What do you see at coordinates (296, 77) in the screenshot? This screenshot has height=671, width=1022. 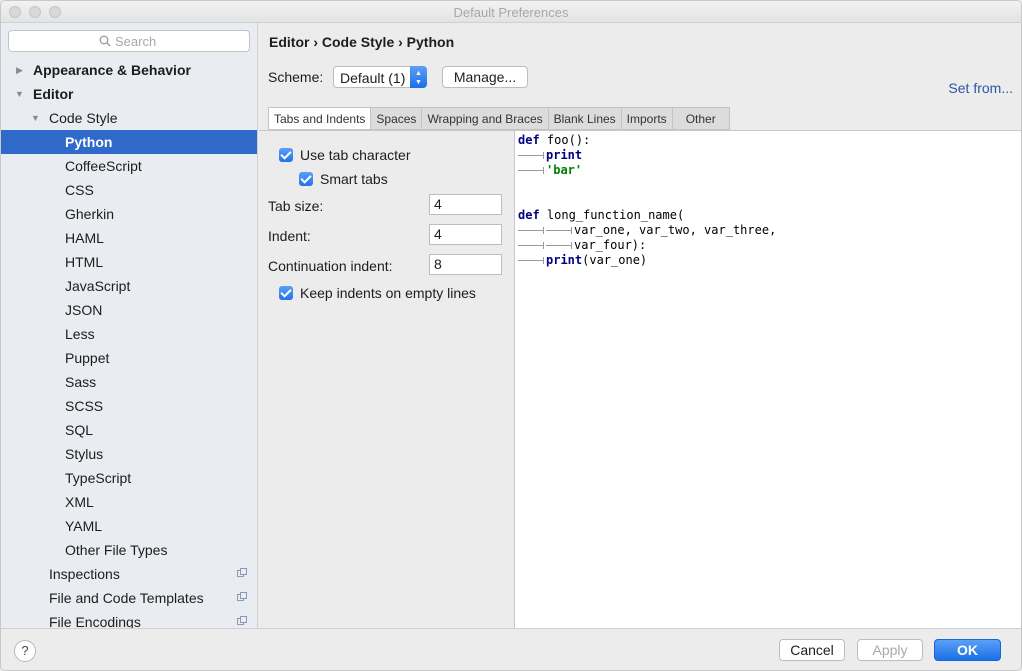 I see `scheme-label: Scheme:` at bounding box center [296, 77].